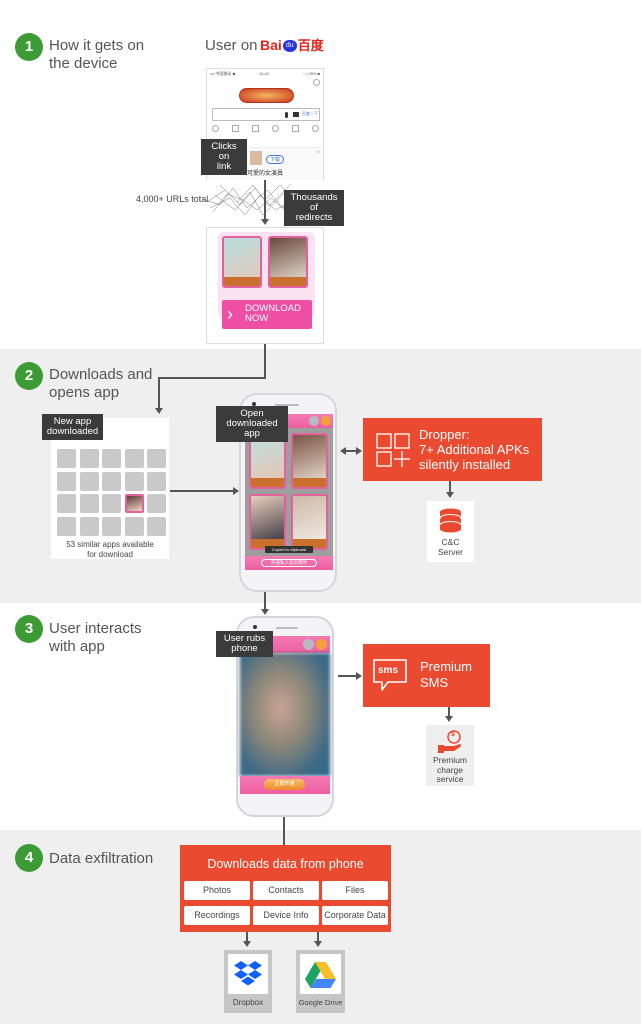 The image size is (641, 1024). What do you see at coordinates (320, 1002) in the screenshot?
I see `google-drive-label: Google Drive` at bounding box center [320, 1002].